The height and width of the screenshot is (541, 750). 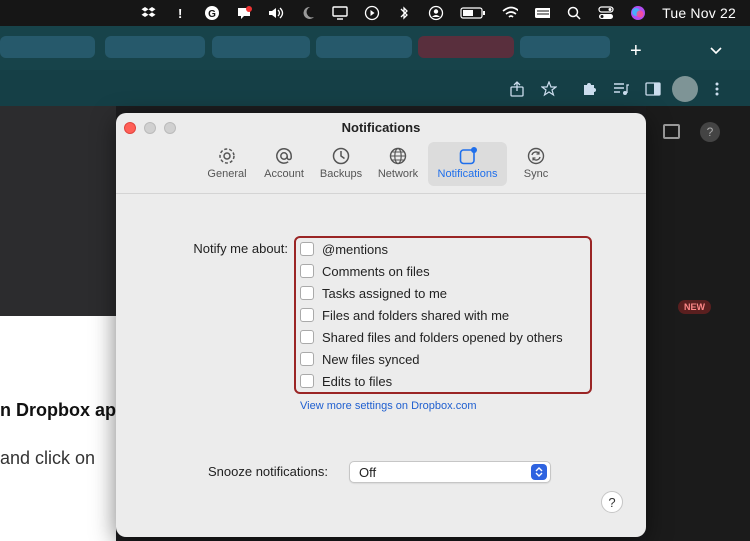 What do you see at coordinates (381, 127) in the screenshot?
I see `dialog-title: Notifications` at bounding box center [381, 127].